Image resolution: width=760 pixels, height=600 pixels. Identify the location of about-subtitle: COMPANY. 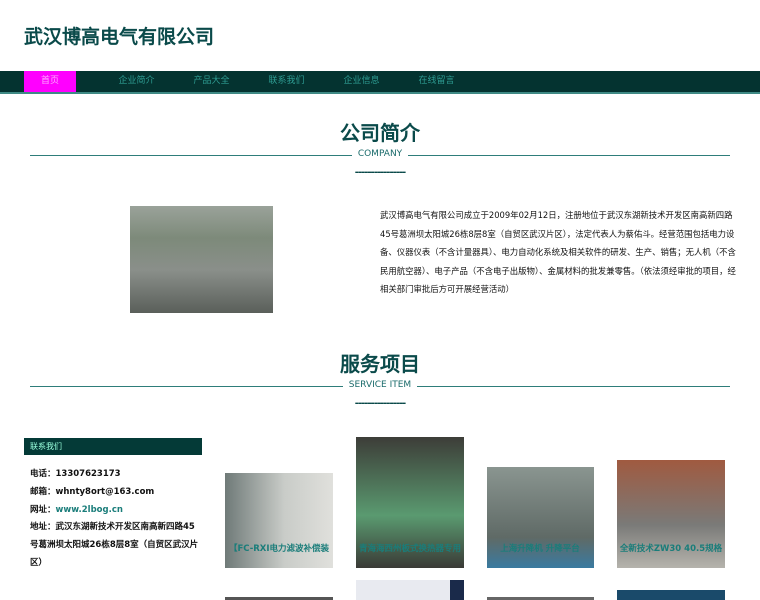
(380, 154).